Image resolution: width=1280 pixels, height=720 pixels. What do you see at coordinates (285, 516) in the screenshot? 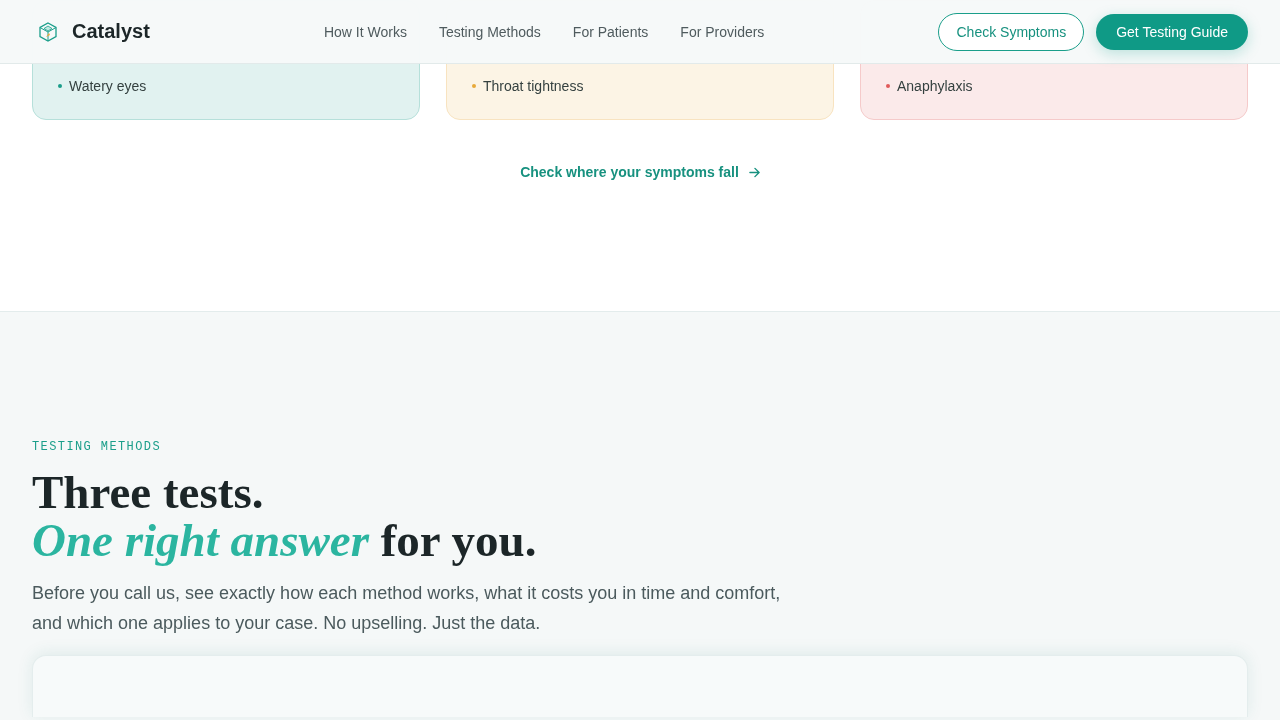
I see `section-heading: Three tests. One right answer for you.` at bounding box center [285, 516].